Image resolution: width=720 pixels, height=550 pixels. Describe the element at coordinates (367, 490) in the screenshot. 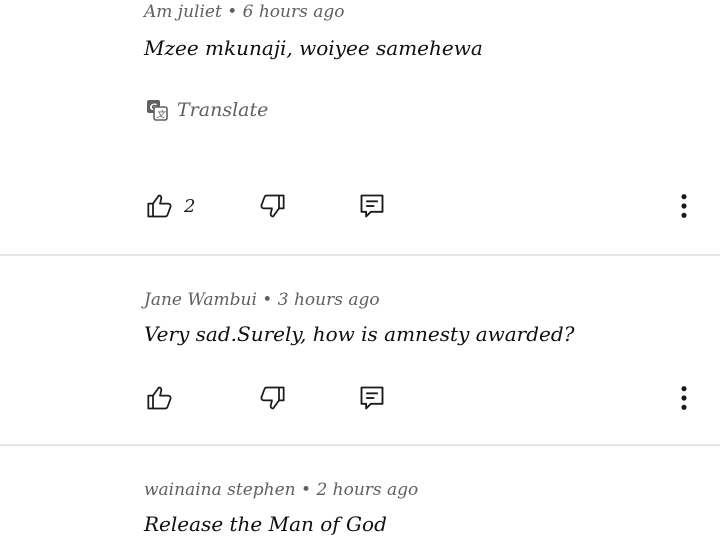

I see `comment-time: 2 hours ago` at that location.